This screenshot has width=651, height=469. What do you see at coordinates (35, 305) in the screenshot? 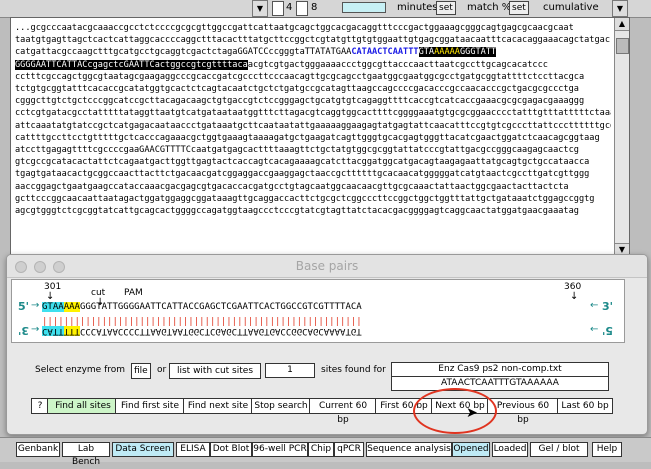
I see `right-arrow-icon: →` at bounding box center [35, 305].